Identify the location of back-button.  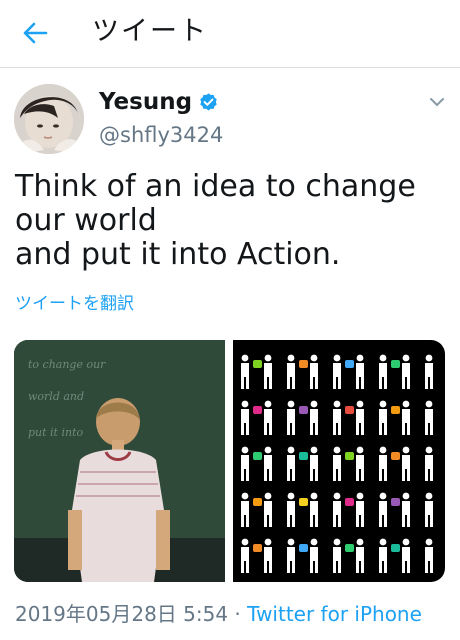
(35, 33).